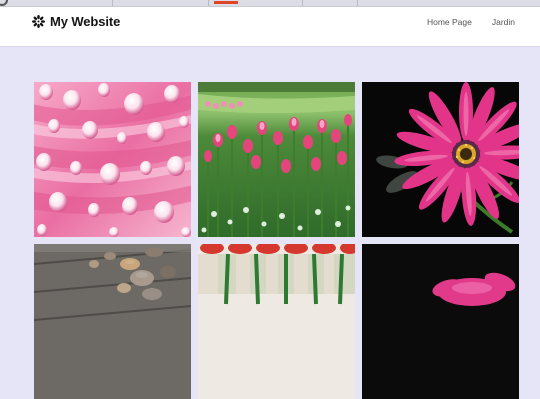  What do you see at coordinates (503, 22) in the screenshot?
I see `nav-link-jardin: Jardin` at bounding box center [503, 22].